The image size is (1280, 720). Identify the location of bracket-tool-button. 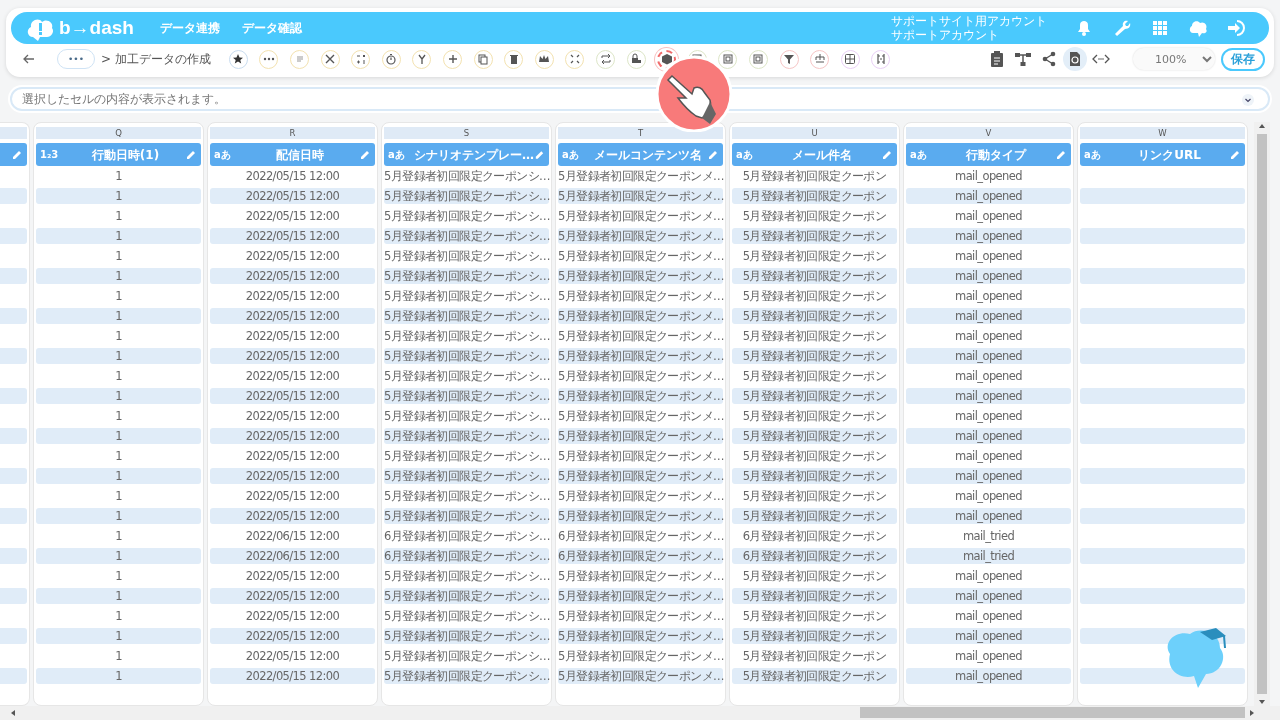
(881, 59).